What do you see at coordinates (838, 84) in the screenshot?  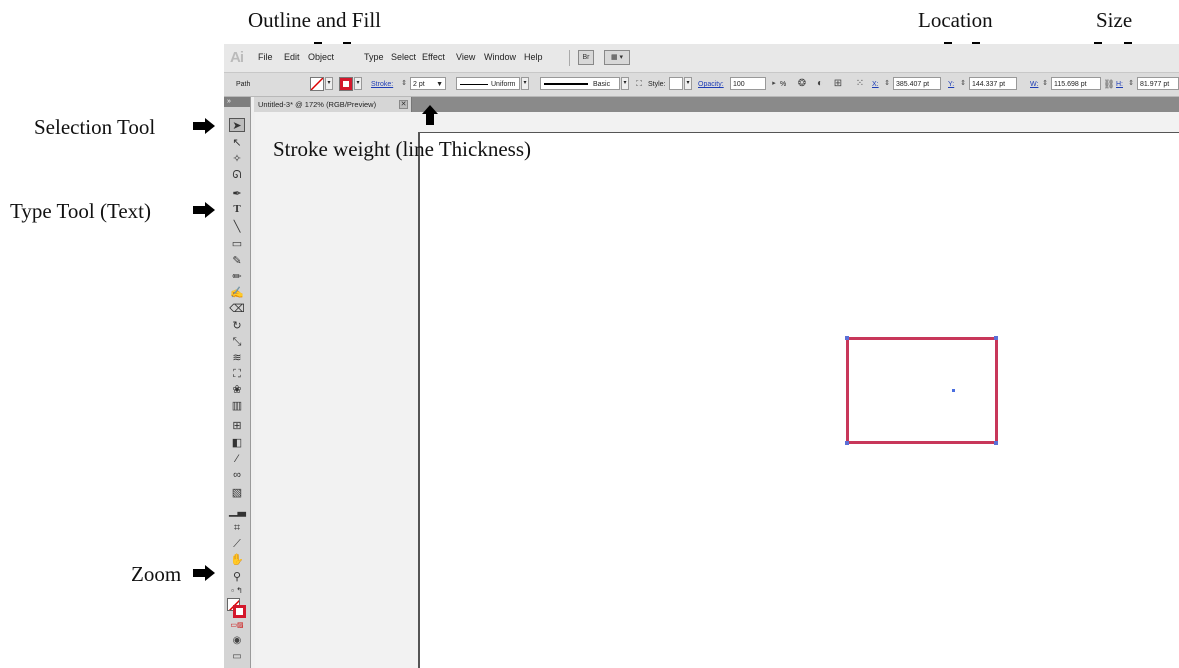 I see `align-icon: ⊞` at bounding box center [838, 84].